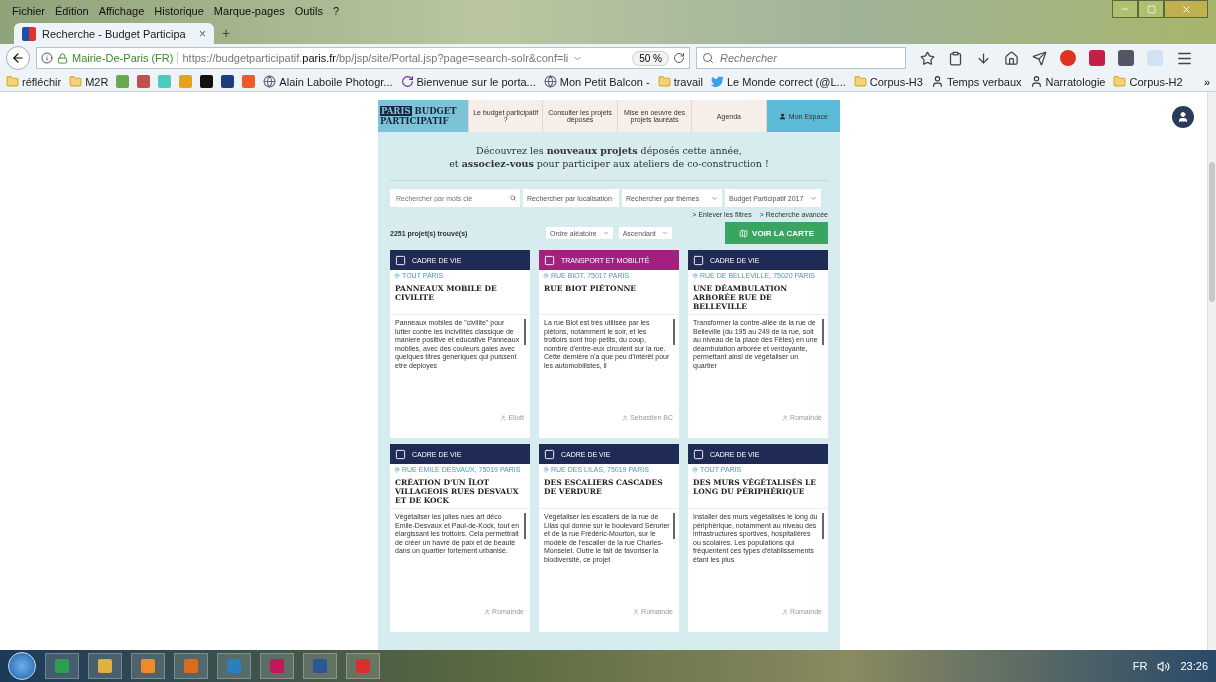 Image resolution: width=1216 pixels, height=682 pixels. What do you see at coordinates (179, 11) in the screenshot?
I see `menu-item: Historique` at bounding box center [179, 11].